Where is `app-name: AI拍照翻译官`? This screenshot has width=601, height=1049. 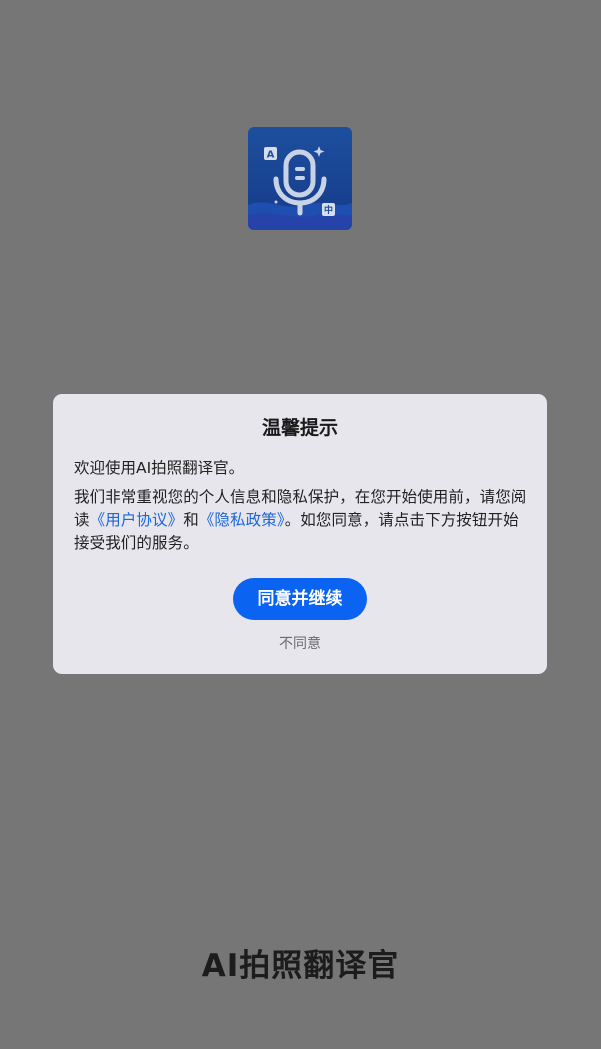 app-name: AI拍照翻译官 is located at coordinates (300, 966).